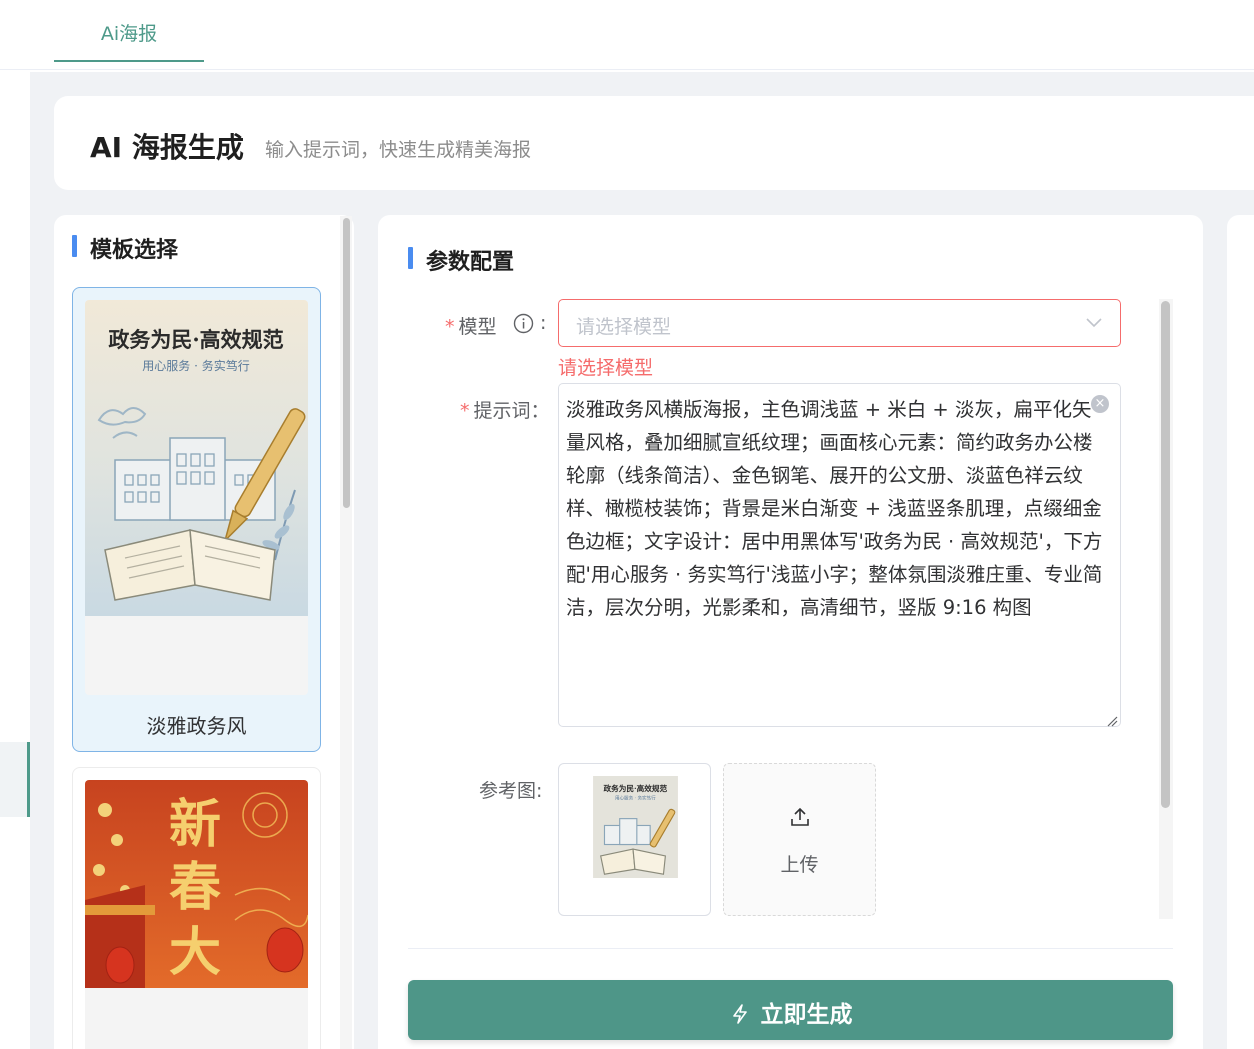 This screenshot has height=1049, width=1254. Describe the element at coordinates (636, 788) in the screenshot. I see `reference-poster-title: 政务为民·高效规范` at that location.